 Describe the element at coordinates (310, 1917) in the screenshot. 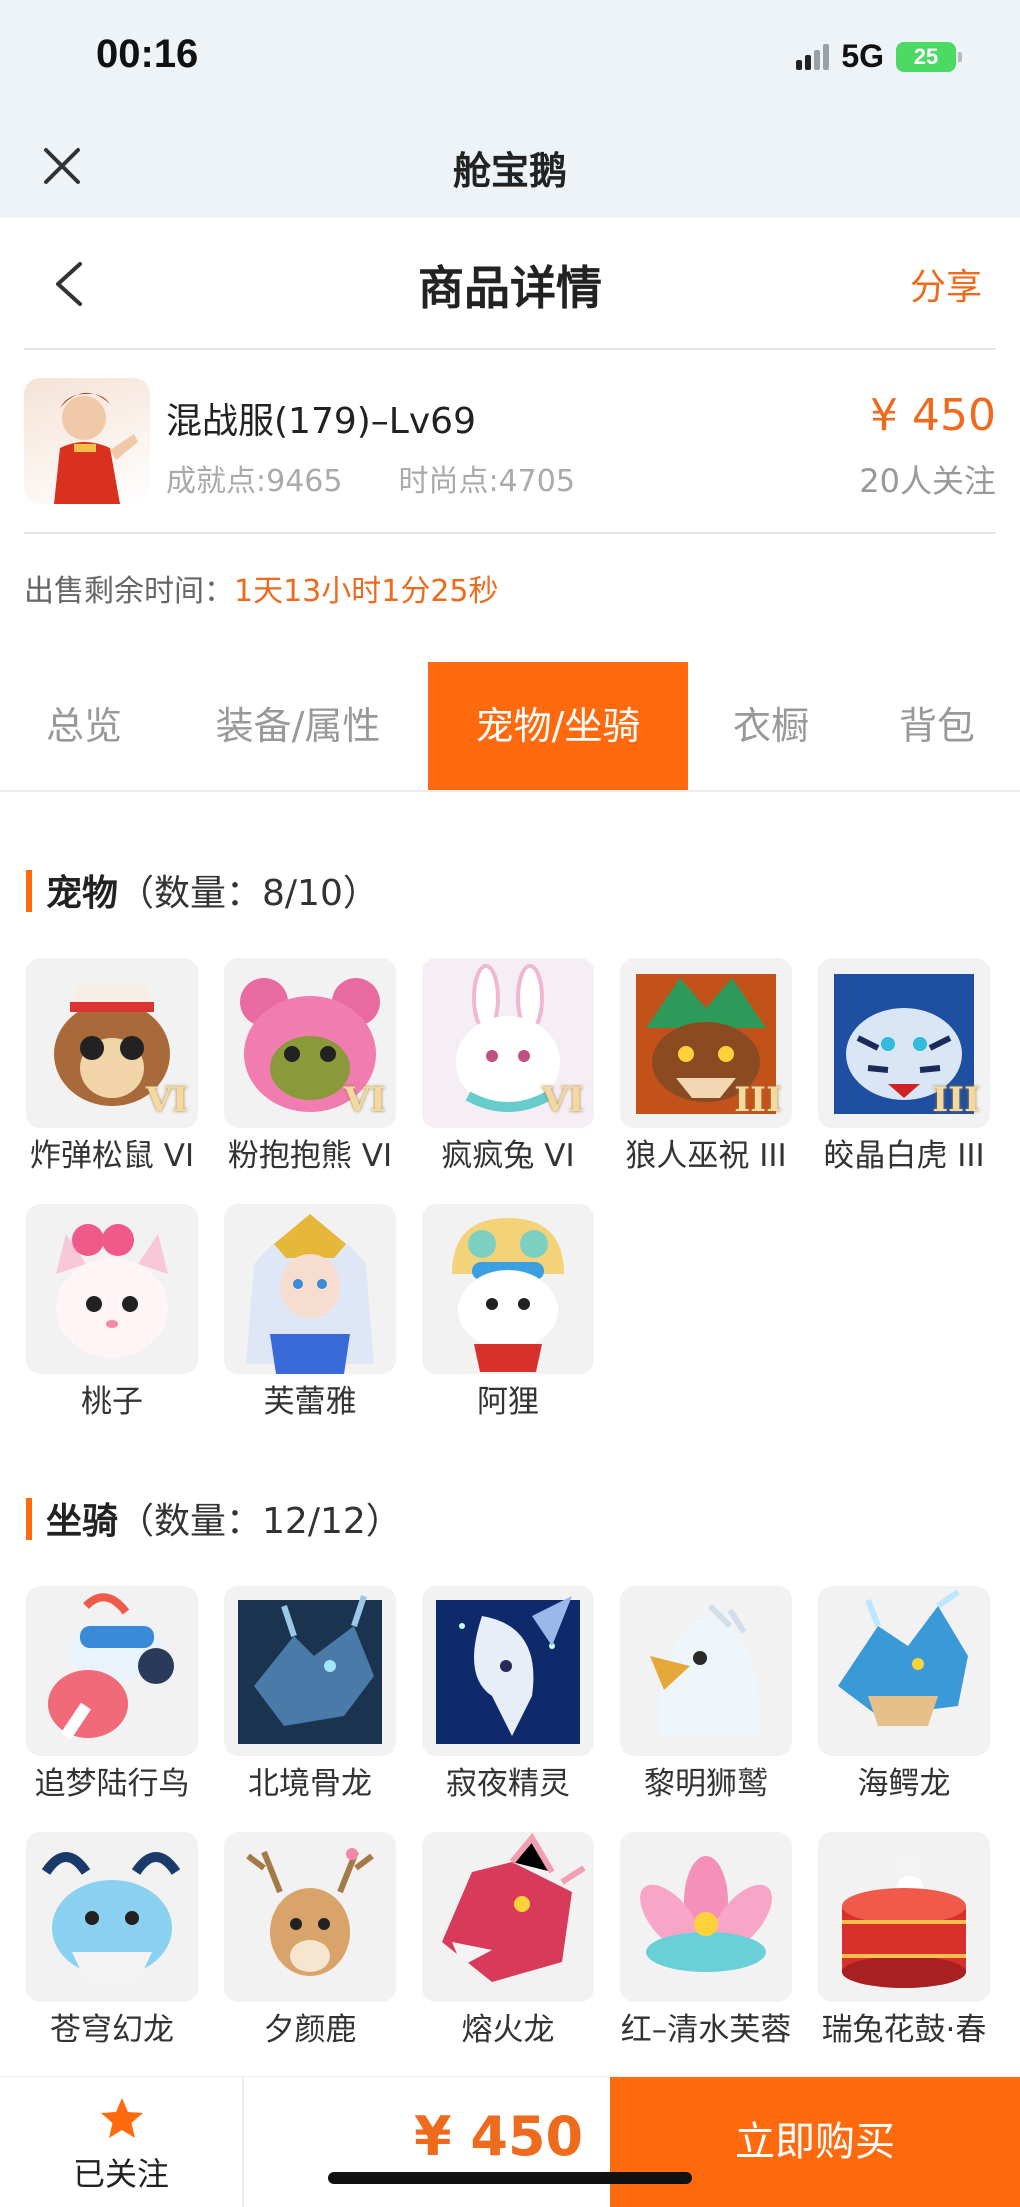

I see `mount-deer-image` at that location.